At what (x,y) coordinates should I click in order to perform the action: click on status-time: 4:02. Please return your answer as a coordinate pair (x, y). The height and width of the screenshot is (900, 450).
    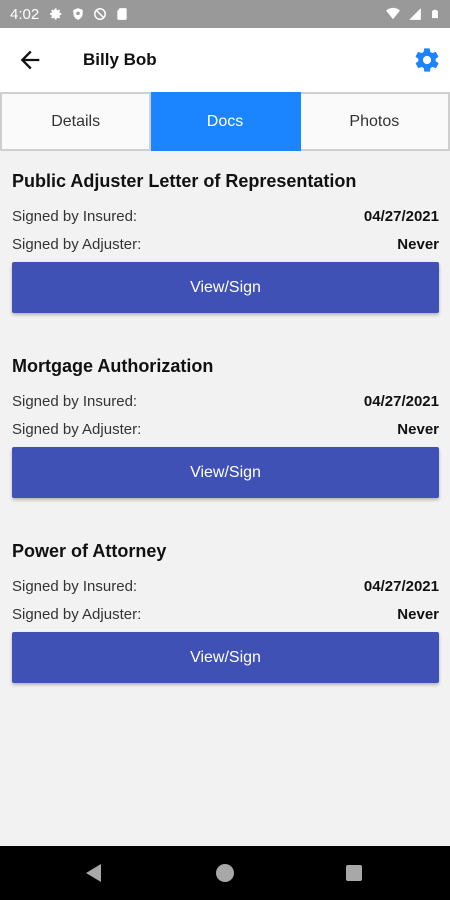
    Looking at the image, I should click on (25, 14).